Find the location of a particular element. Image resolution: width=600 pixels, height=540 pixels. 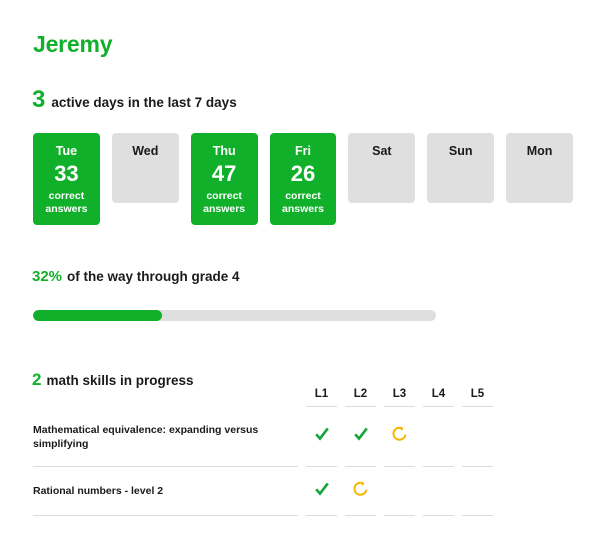

active-days-summary: 3 active days in the last 7 days is located at coordinates (134, 100).